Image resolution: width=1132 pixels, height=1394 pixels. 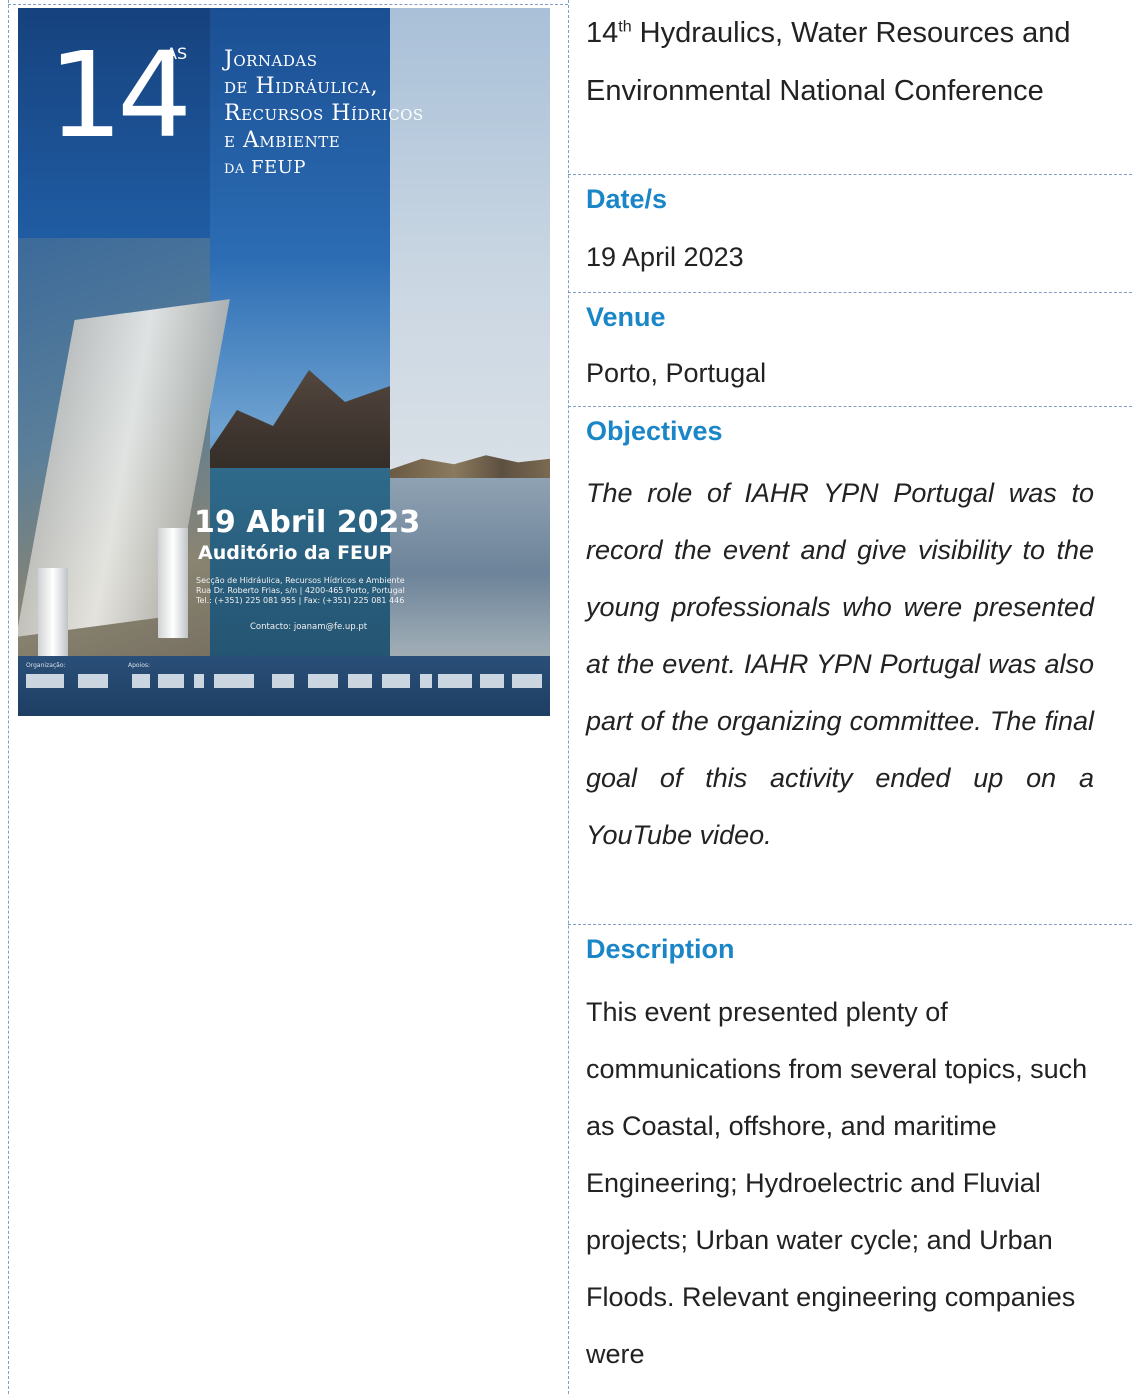 I want to click on row-divider-title, so click(x=850, y=174).